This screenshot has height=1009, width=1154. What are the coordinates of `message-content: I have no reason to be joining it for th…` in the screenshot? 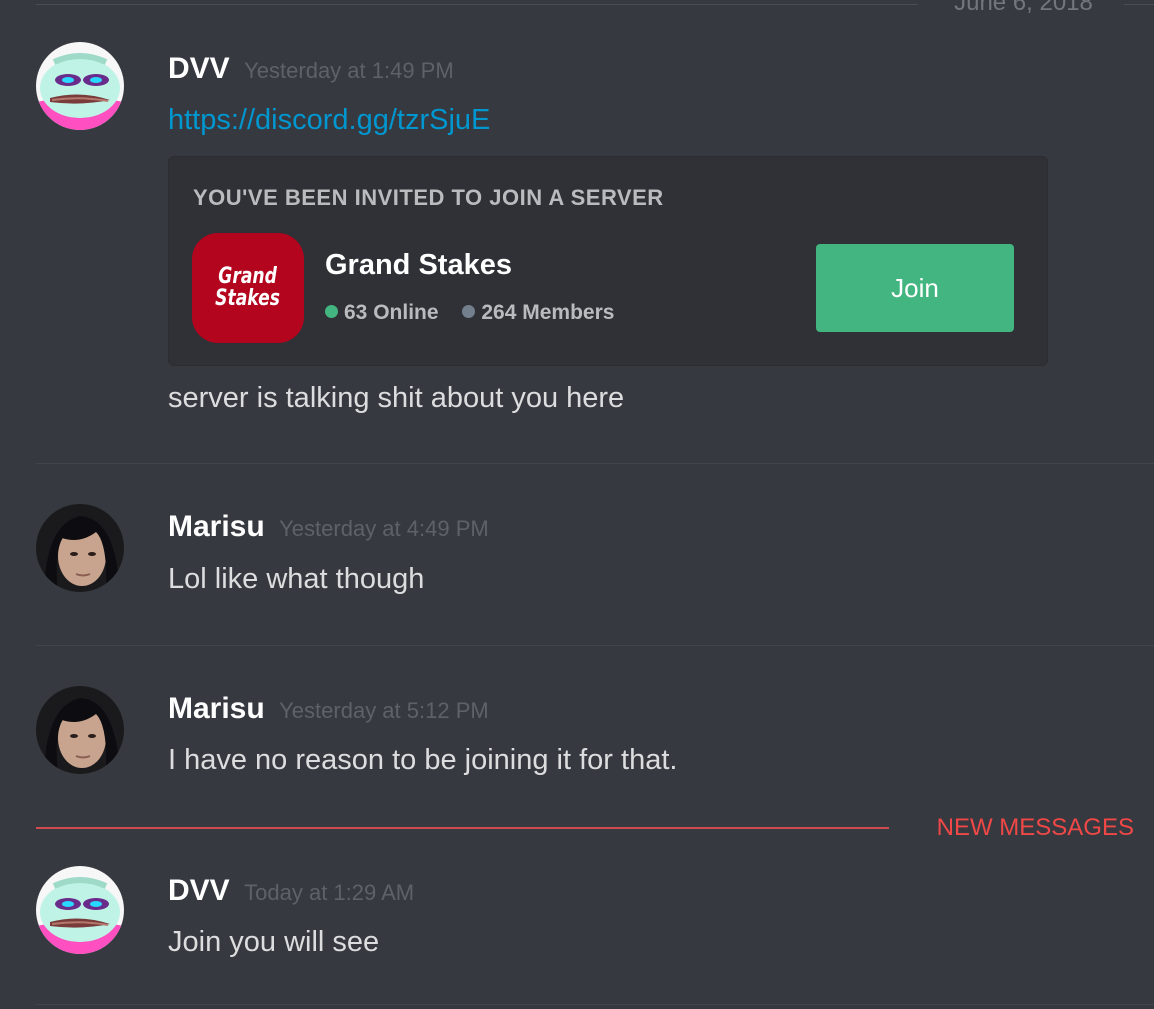 It's located at (423, 760).